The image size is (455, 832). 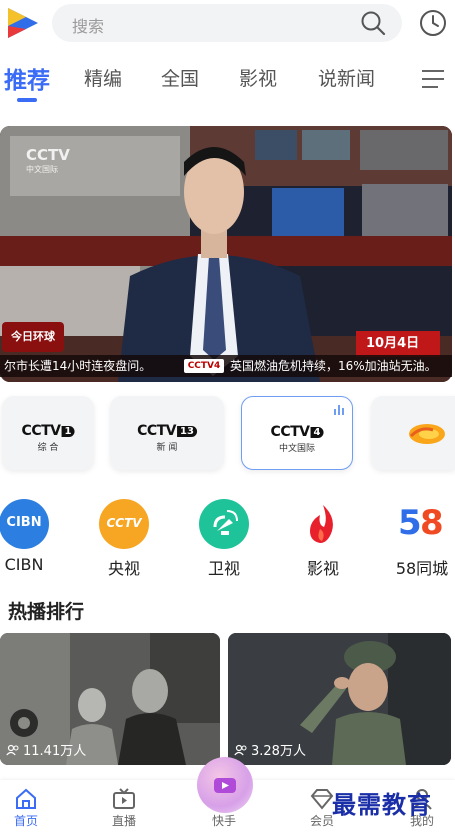 I want to click on category-58tongcheng: 5 8 58同城, so click(x=419, y=539).